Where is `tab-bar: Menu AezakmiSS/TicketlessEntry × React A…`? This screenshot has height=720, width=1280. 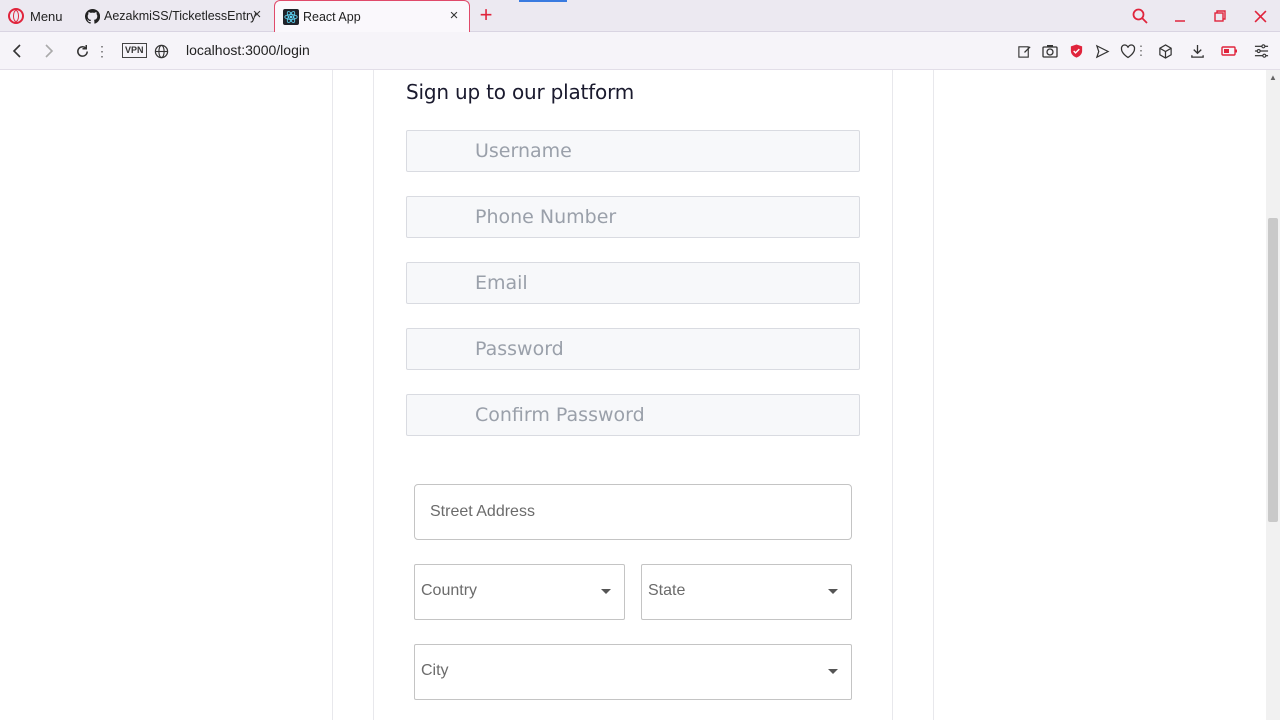 tab-bar: Menu AezakmiSS/TicketlessEntry × React A… is located at coordinates (640, 16).